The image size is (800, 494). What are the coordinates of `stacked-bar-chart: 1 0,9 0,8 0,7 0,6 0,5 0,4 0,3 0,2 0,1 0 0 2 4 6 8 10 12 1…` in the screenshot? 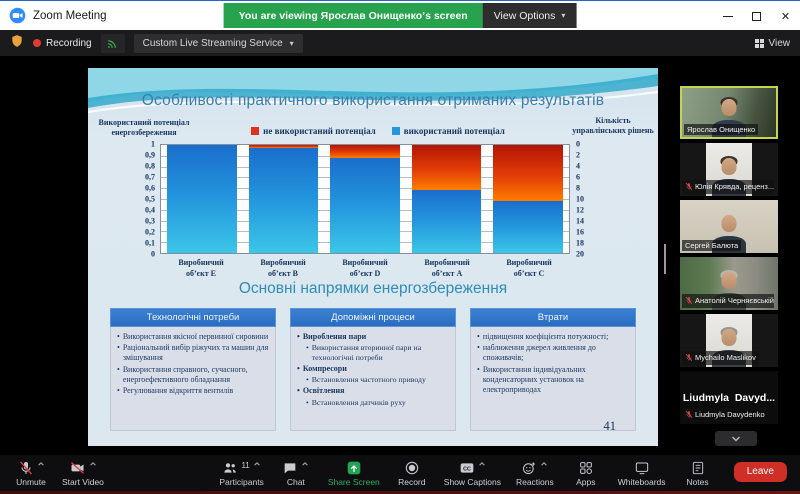 It's located at (364, 199).